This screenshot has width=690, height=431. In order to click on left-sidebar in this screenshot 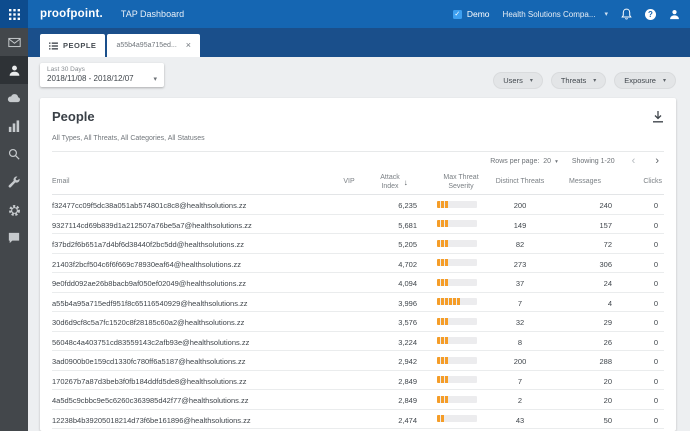, I will do `click(14, 229)`.